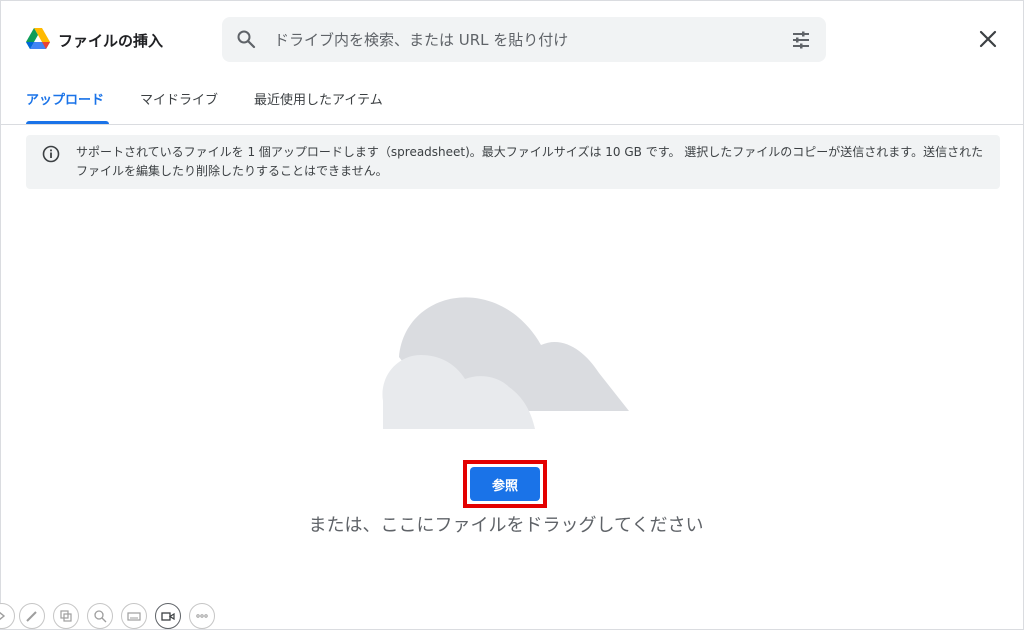 This screenshot has height=630, width=1024. I want to click on video-icon, so click(168, 616).